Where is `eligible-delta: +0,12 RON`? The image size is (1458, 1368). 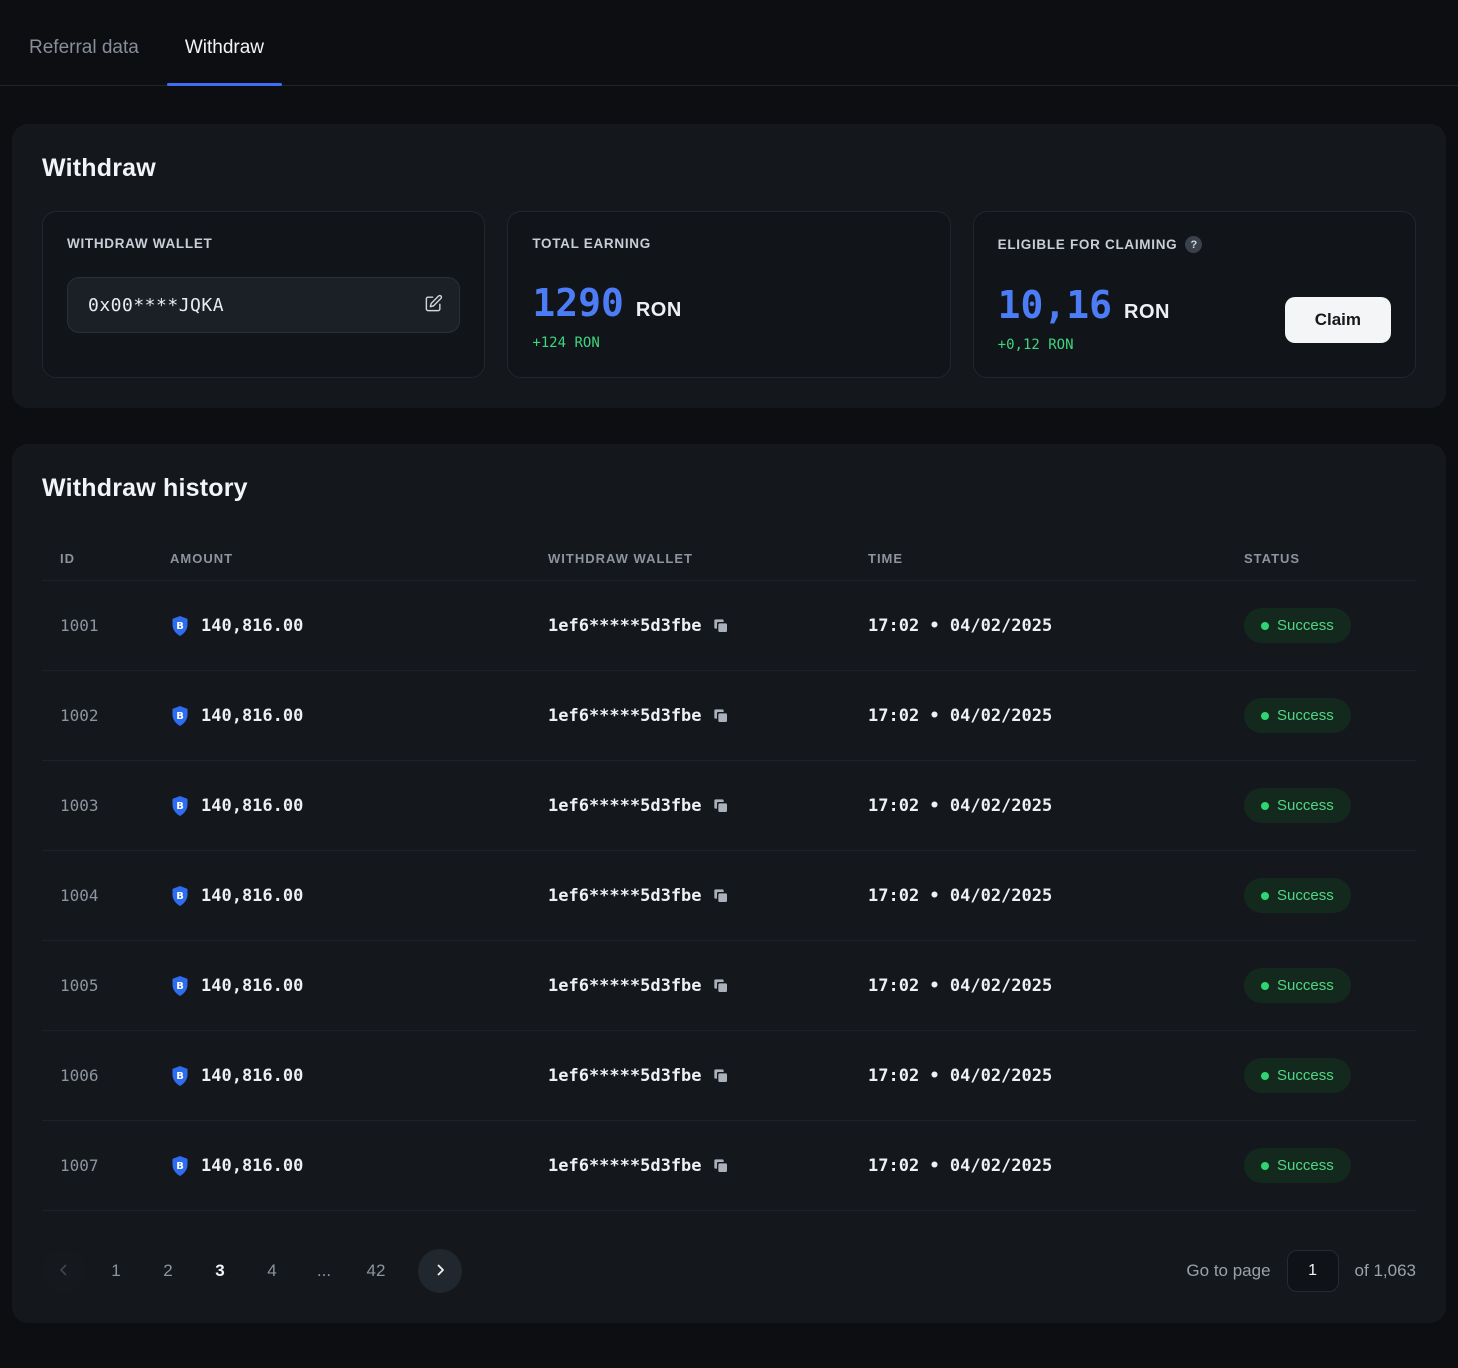
eligible-delta: +0,12 RON is located at coordinates (1035, 345).